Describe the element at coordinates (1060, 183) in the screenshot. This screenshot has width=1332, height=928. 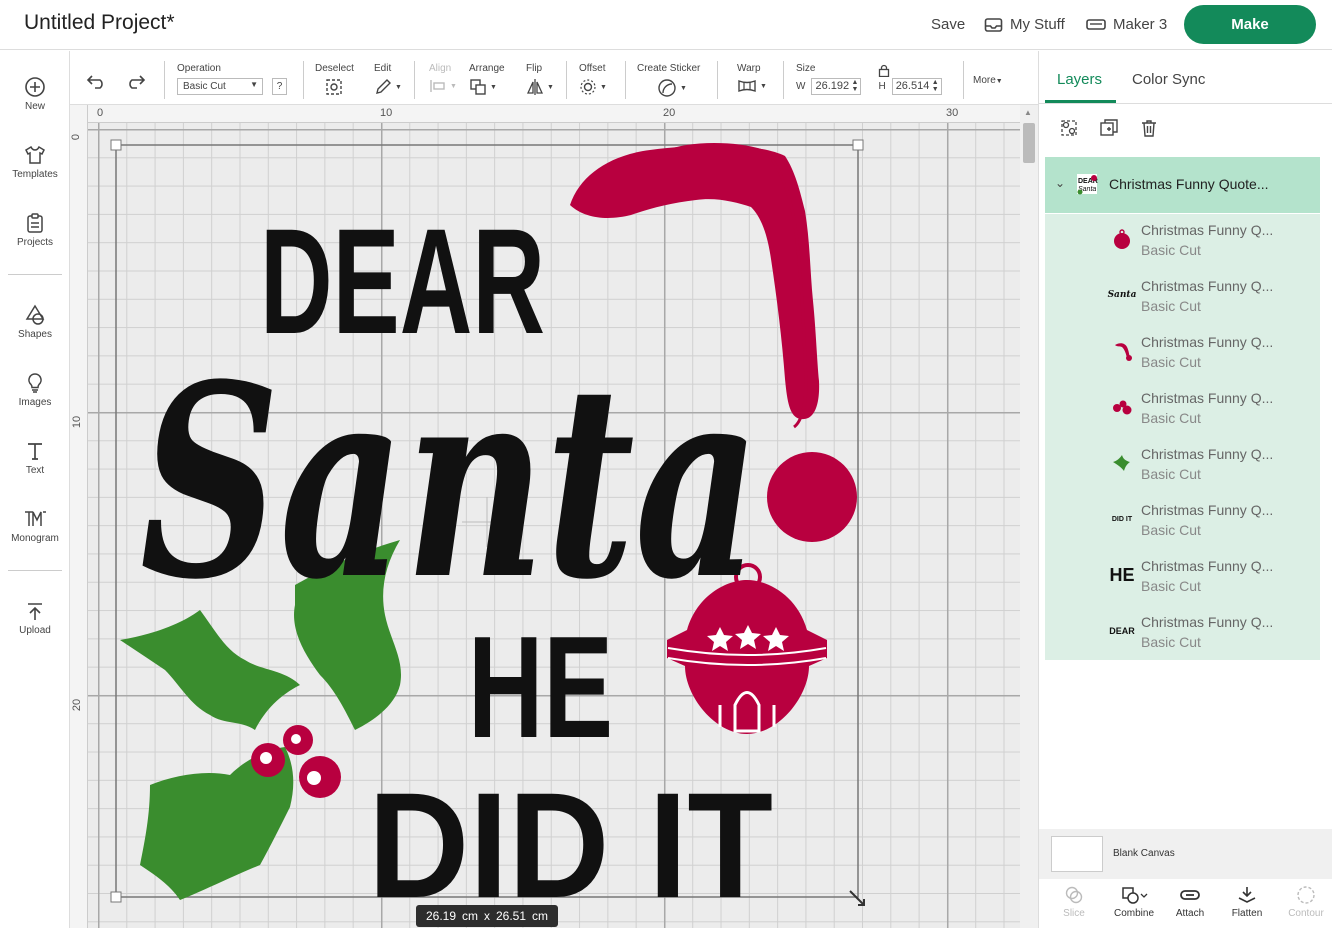
I see `chevron-down-icon: ⌄` at that location.